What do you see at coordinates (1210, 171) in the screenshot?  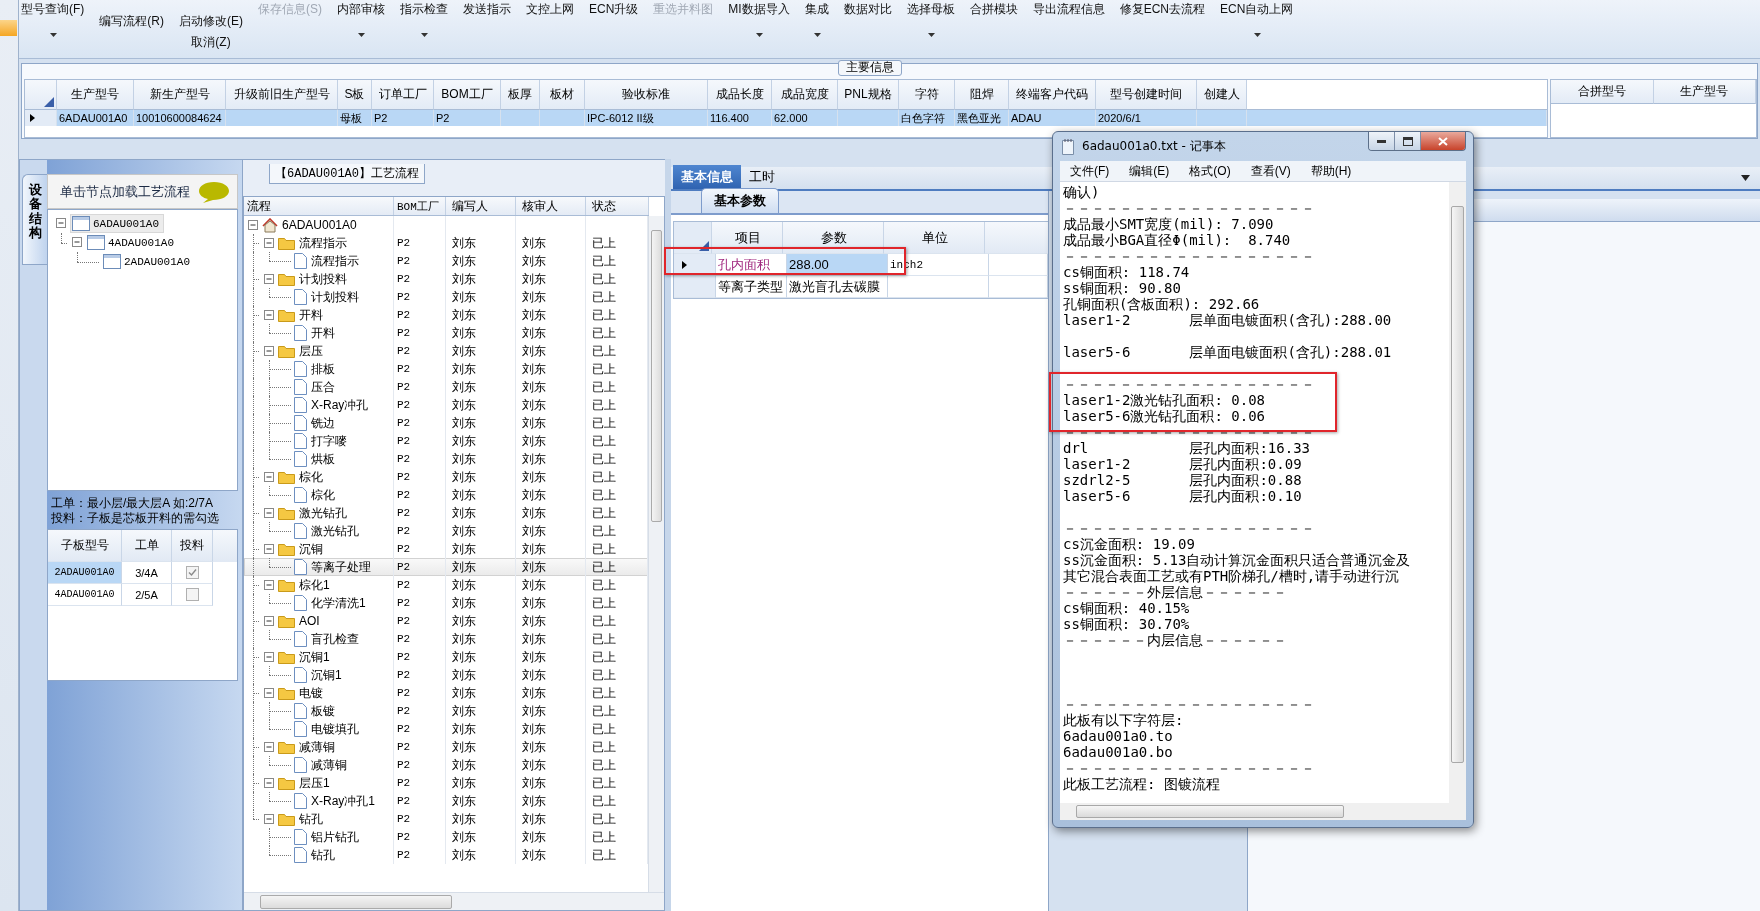 I see `menu-item: 格式(O)` at bounding box center [1210, 171].